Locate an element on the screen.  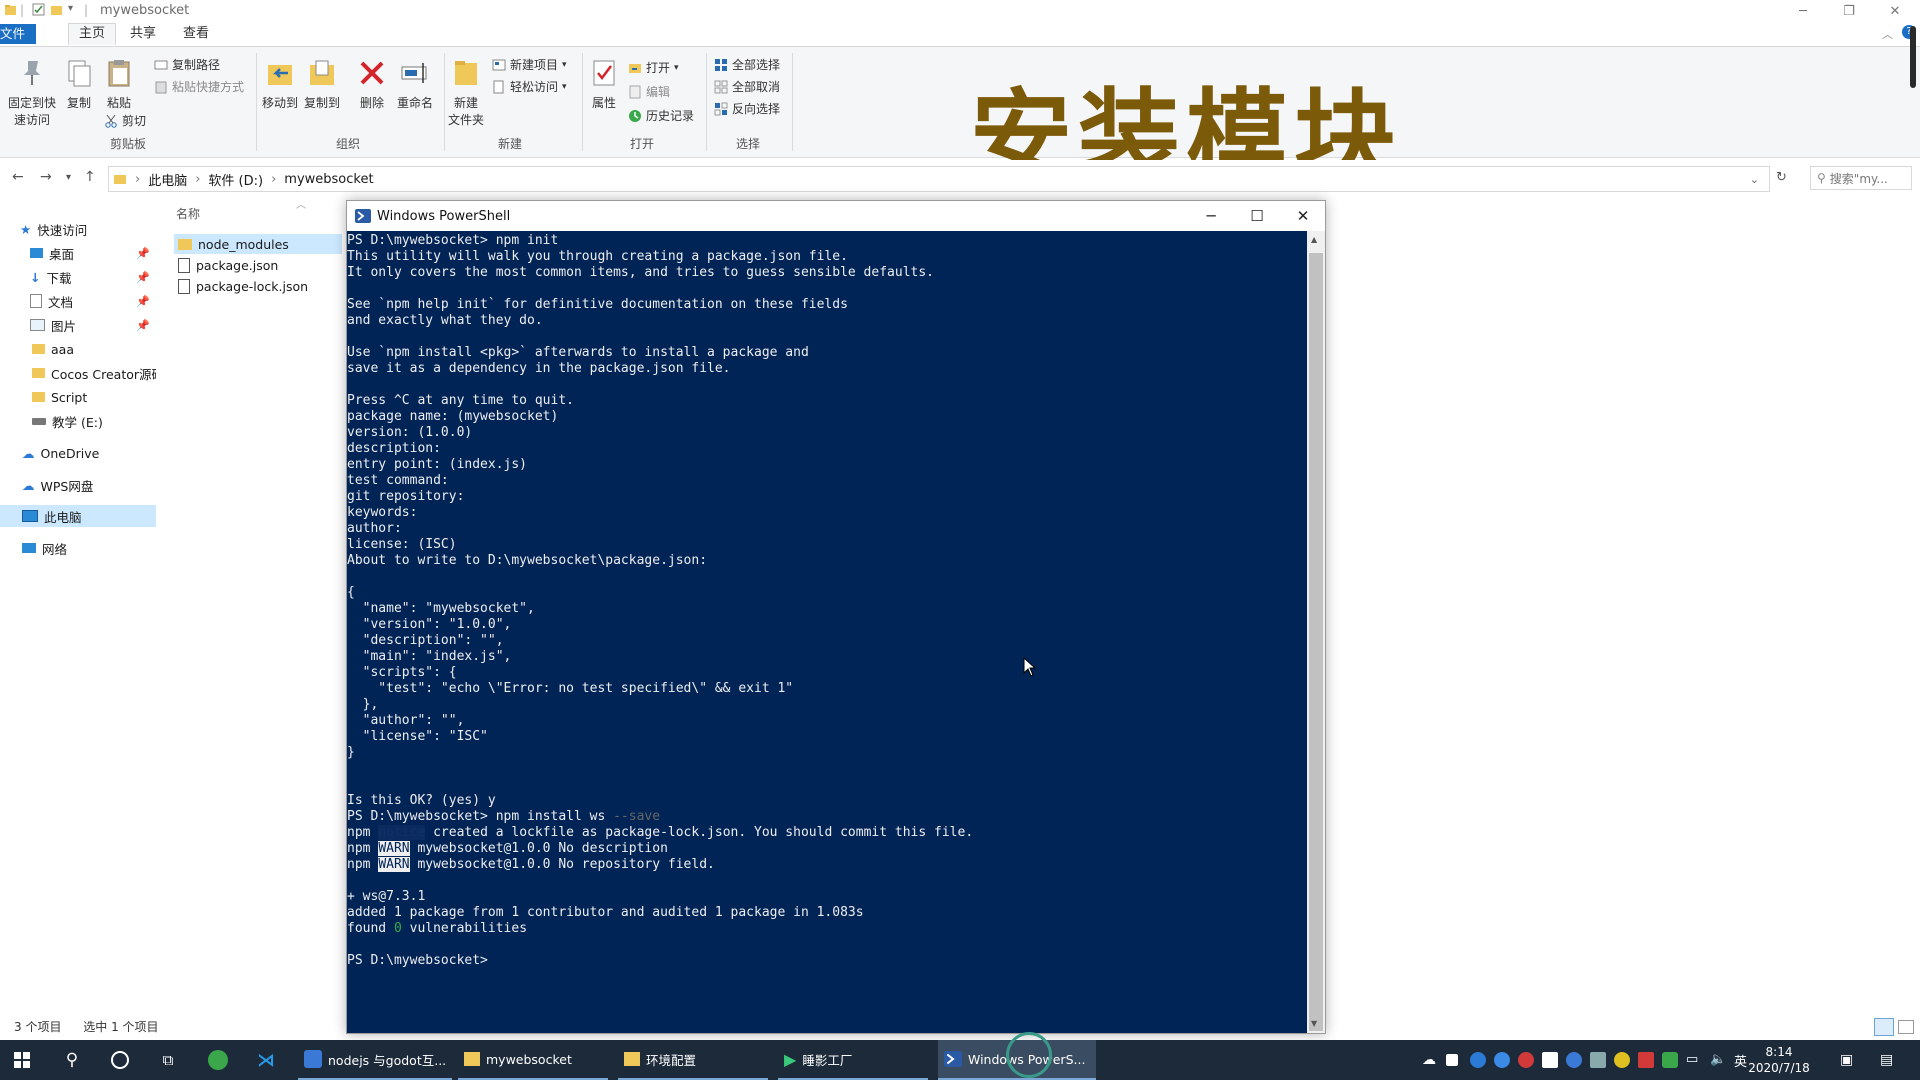
select-all-button: 全部选择 is located at coordinates (747, 64).